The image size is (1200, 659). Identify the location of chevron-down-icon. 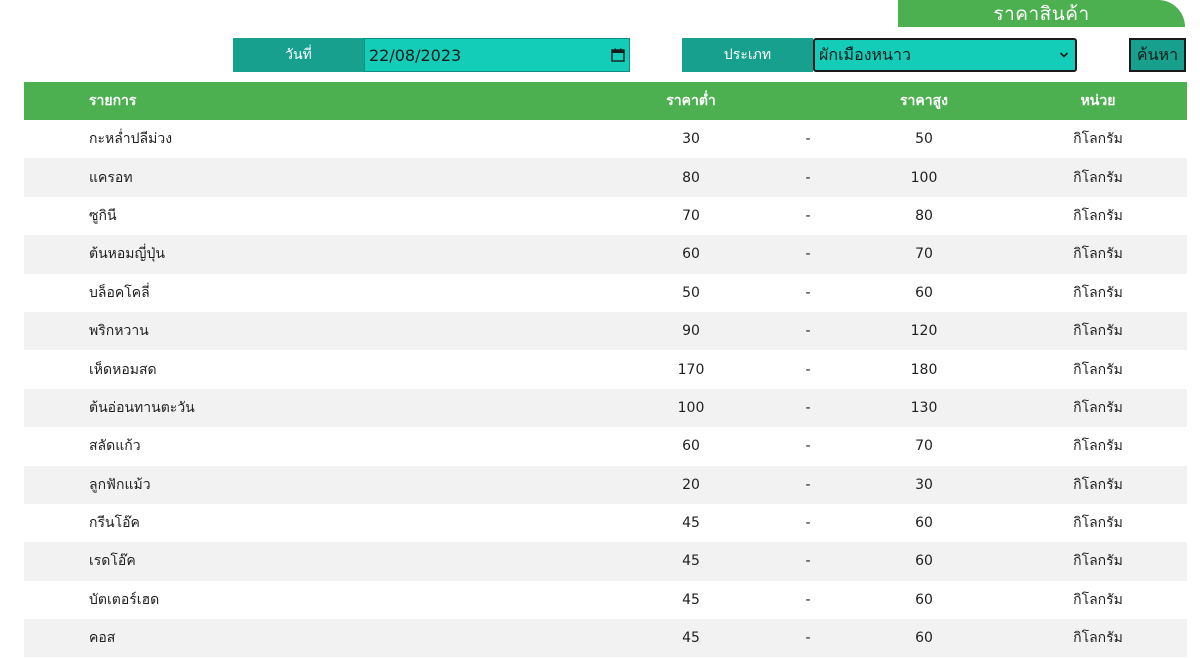
(1064, 55).